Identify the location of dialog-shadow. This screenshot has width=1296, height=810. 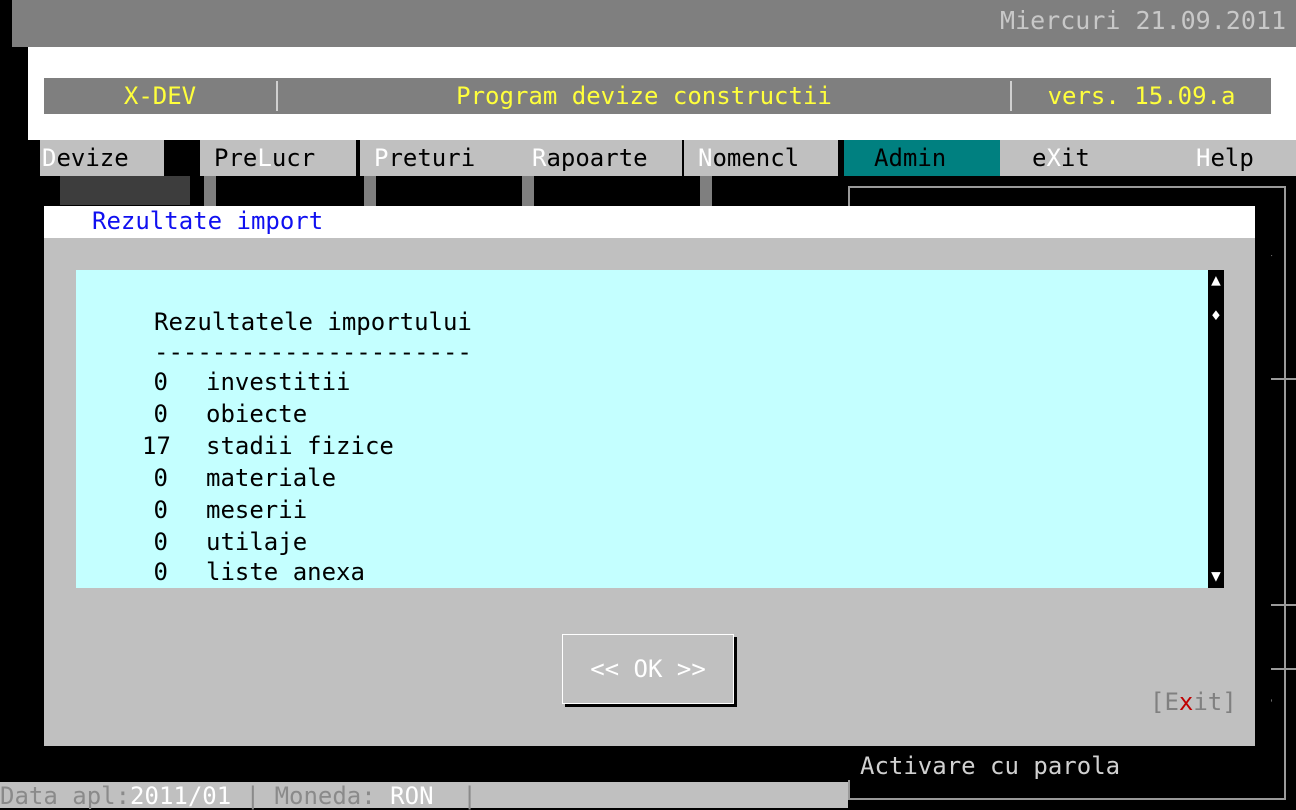
(1263, 487).